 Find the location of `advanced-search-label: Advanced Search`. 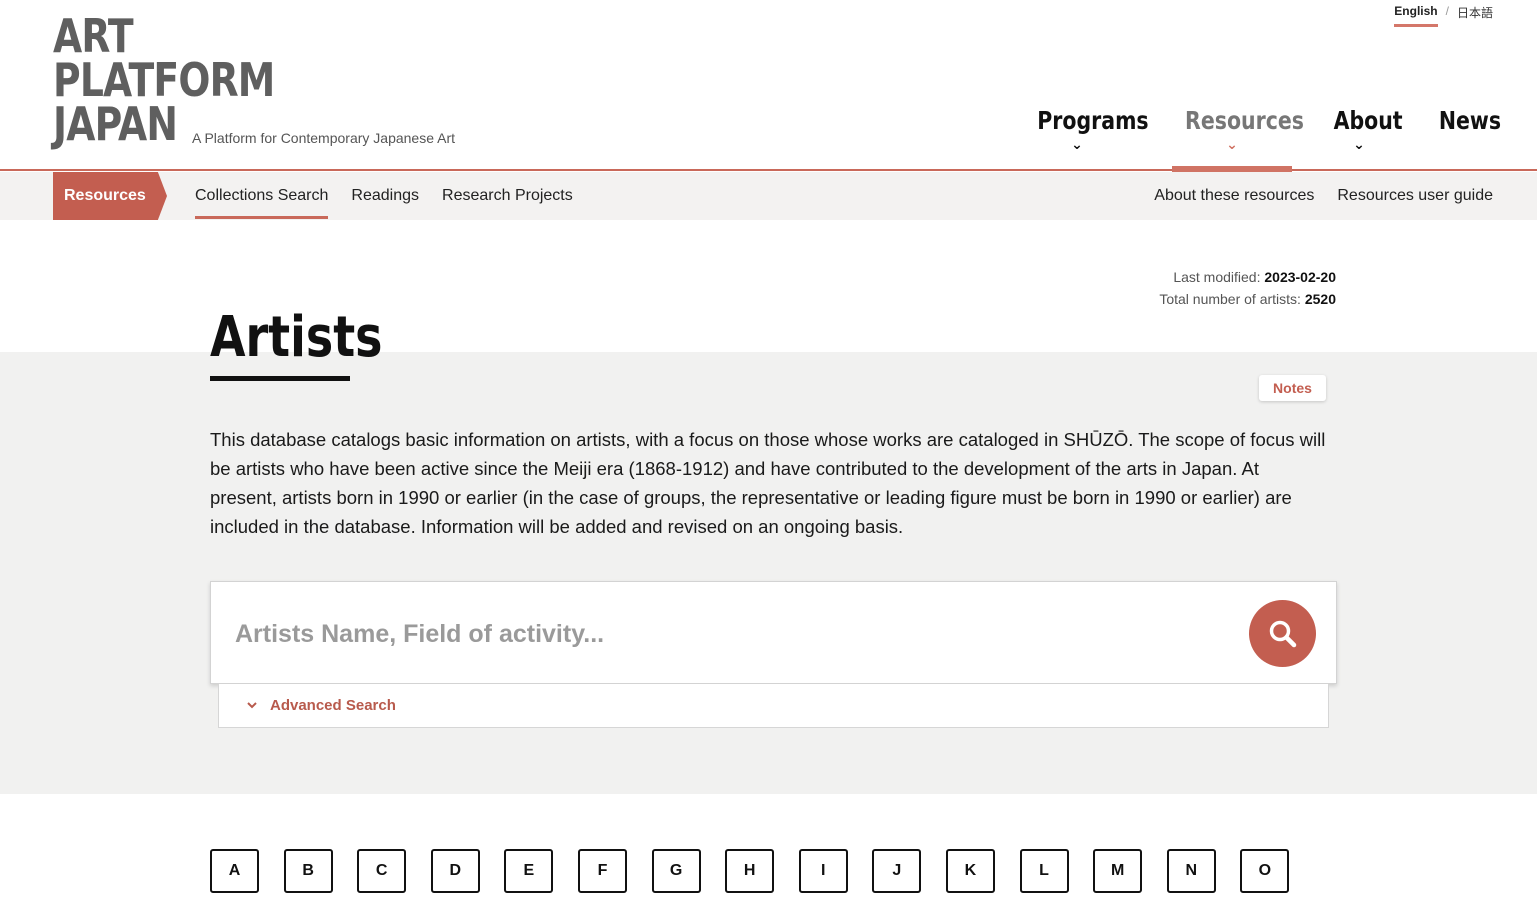

advanced-search-label: Advanced Search is located at coordinates (333, 705).